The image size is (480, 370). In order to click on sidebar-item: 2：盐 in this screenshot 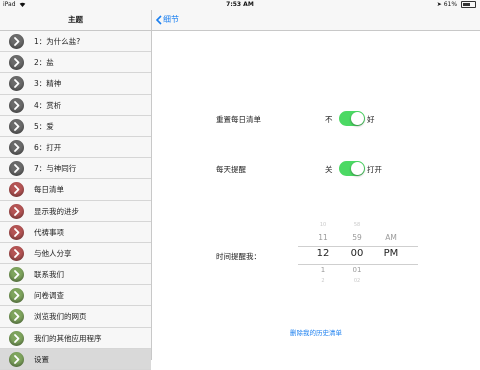, I will do `click(75, 63)`.